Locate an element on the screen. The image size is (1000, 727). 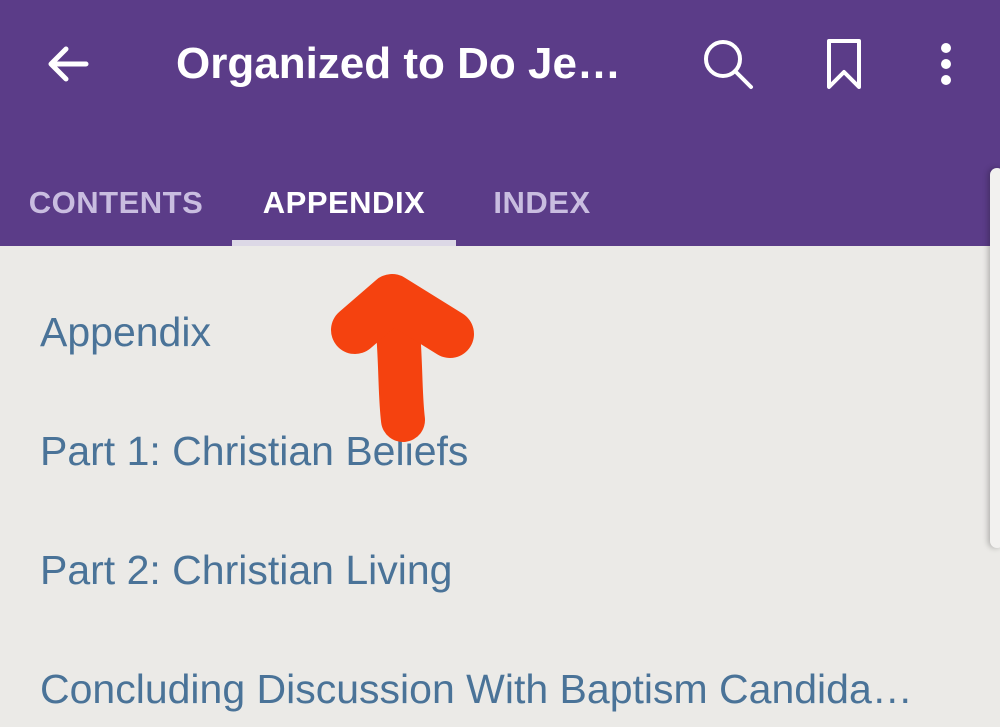
search-button is located at coordinates (728, 64).